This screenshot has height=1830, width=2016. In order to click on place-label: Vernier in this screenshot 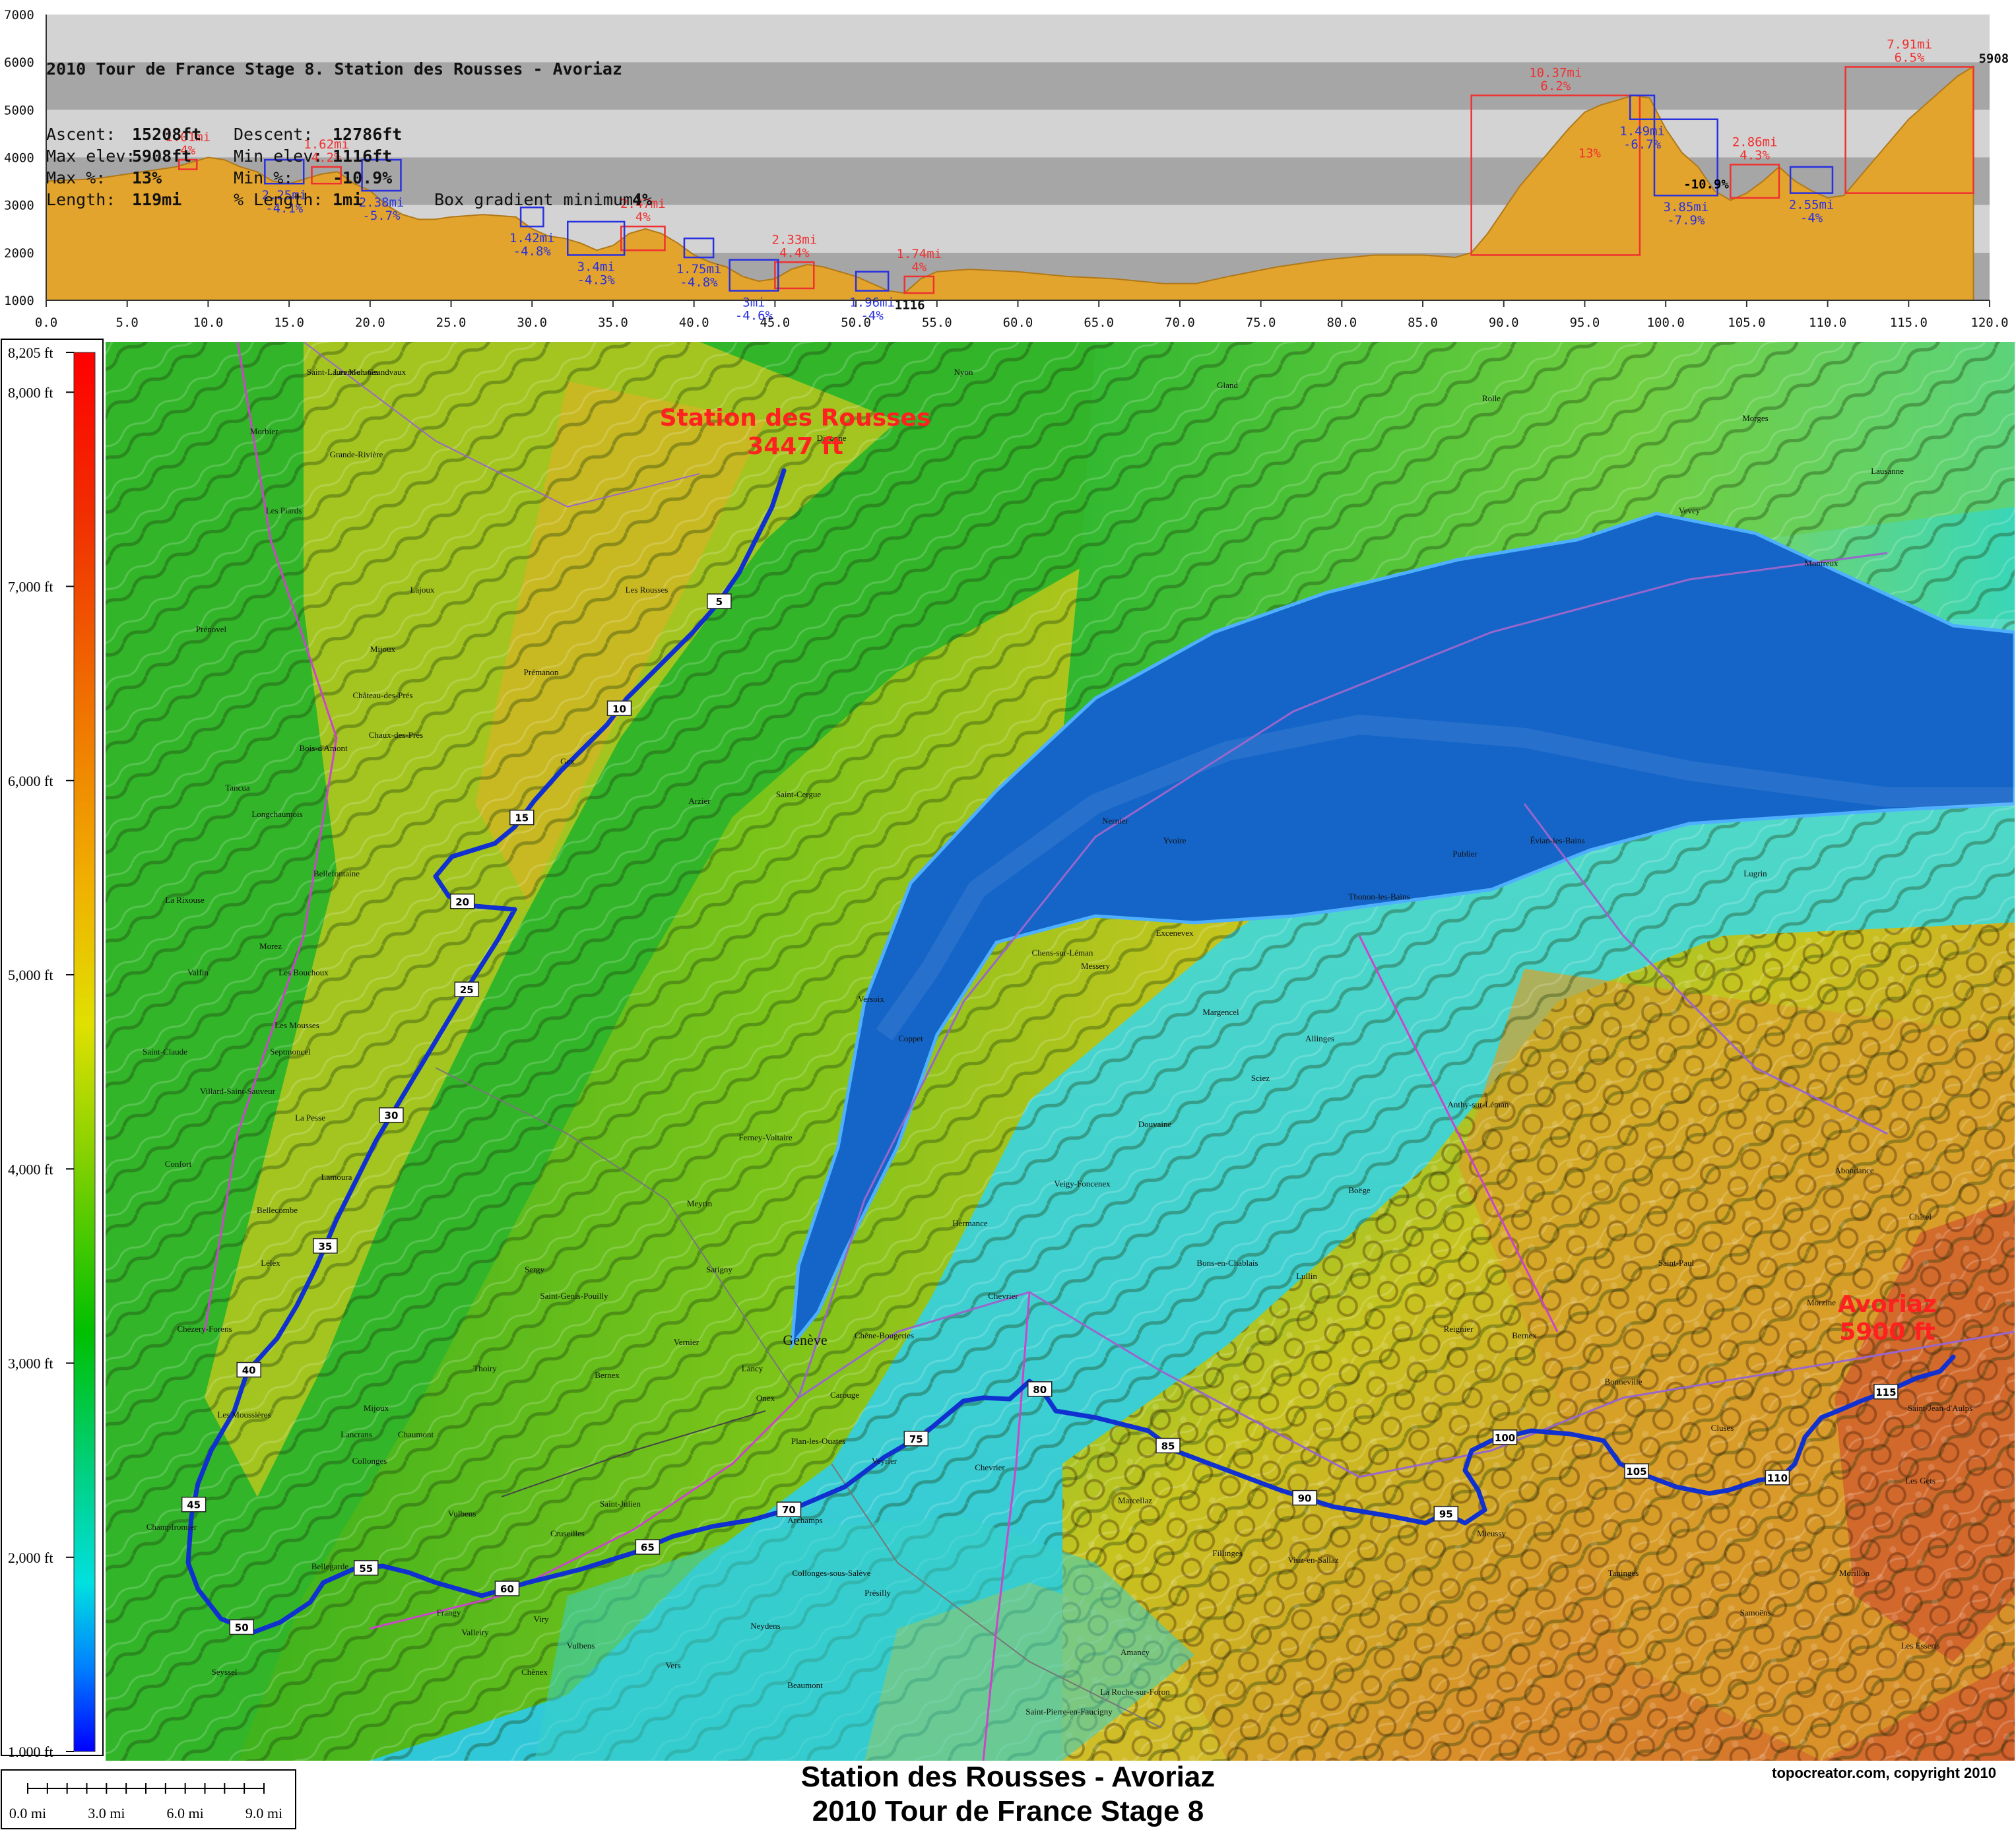, I will do `click(687, 1342)`.